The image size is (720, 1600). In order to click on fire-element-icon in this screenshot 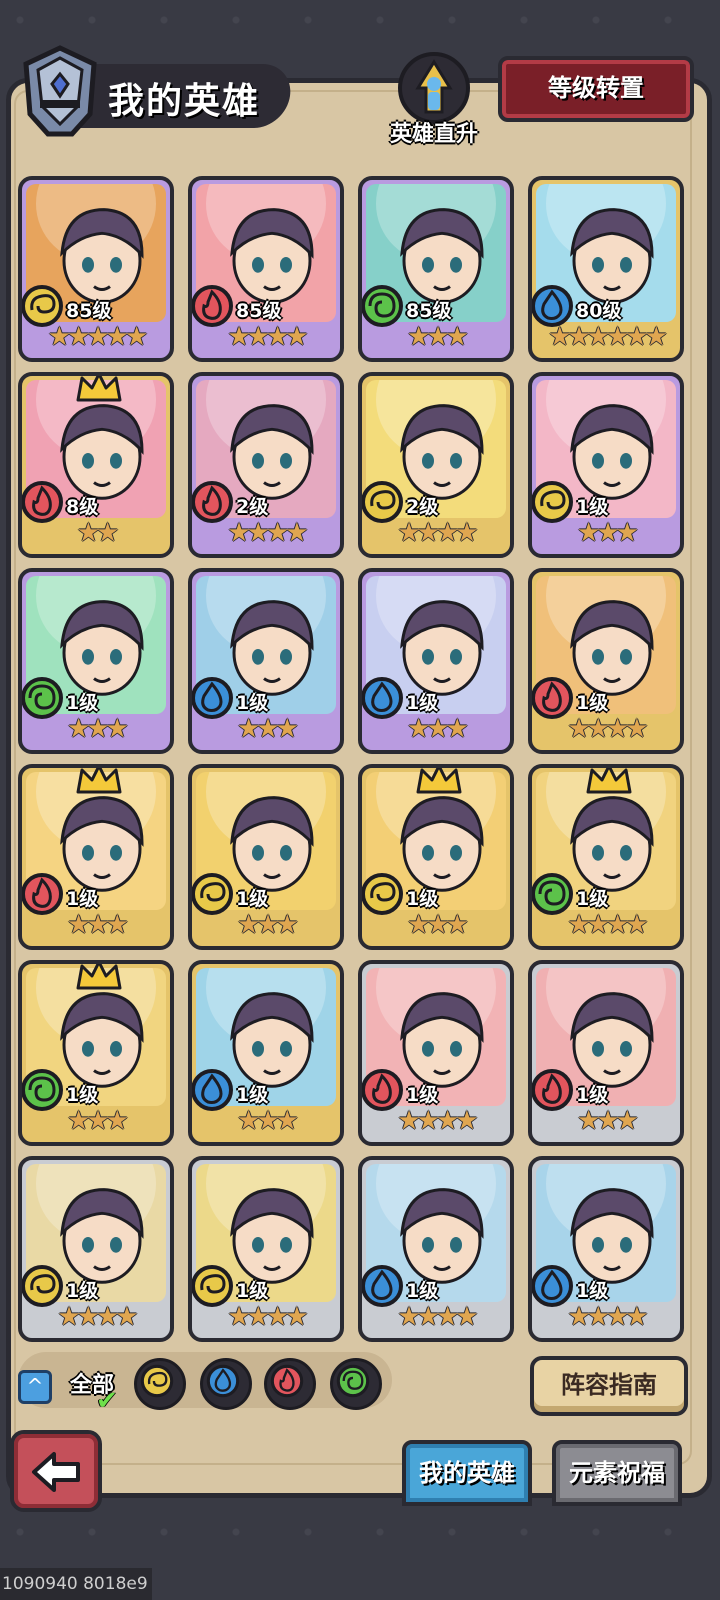, I will do `click(287, 1381)`.